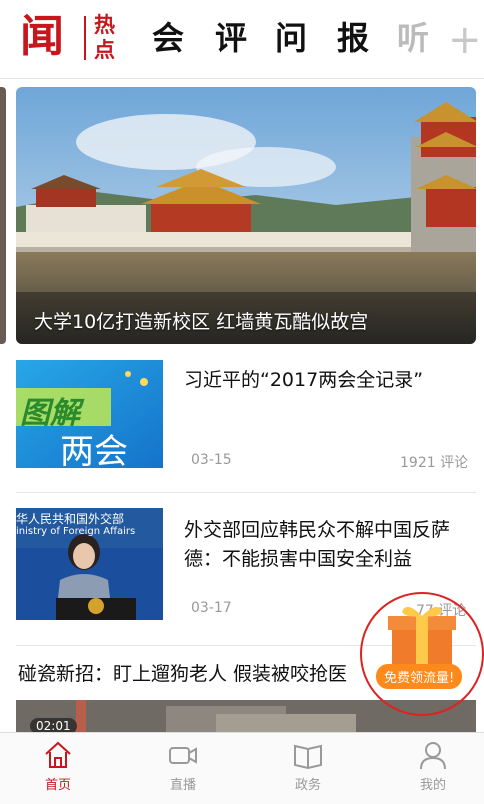  I want to click on top-header: 闻 热点 会 评 问 报 听 +, so click(242, 39).